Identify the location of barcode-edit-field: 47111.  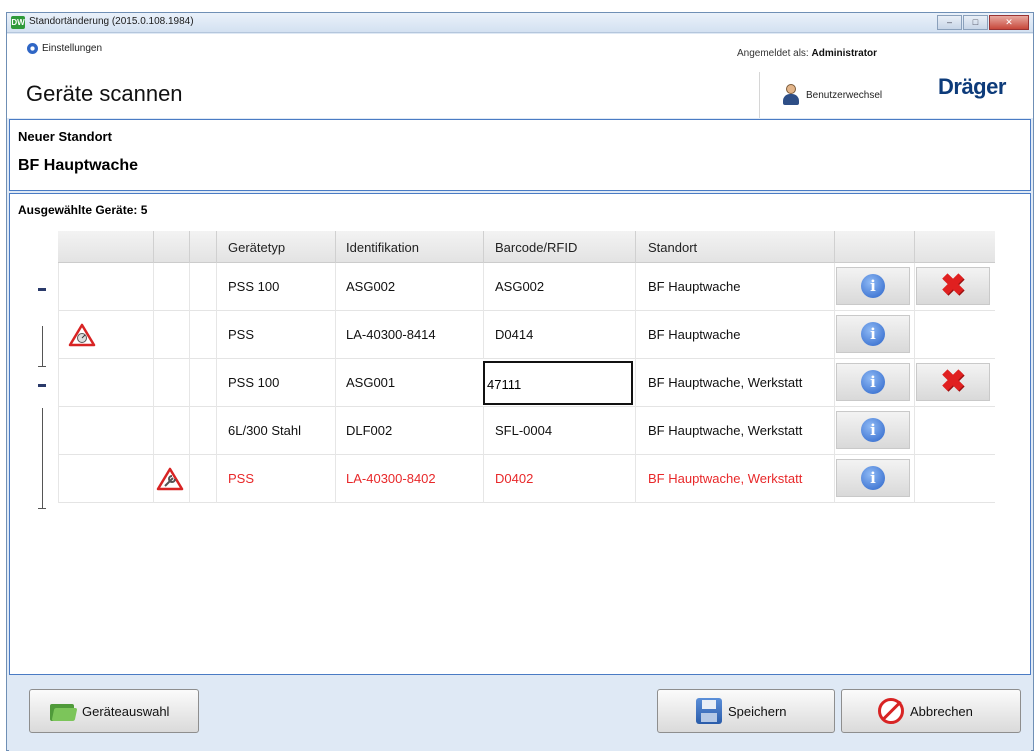
(558, 383).